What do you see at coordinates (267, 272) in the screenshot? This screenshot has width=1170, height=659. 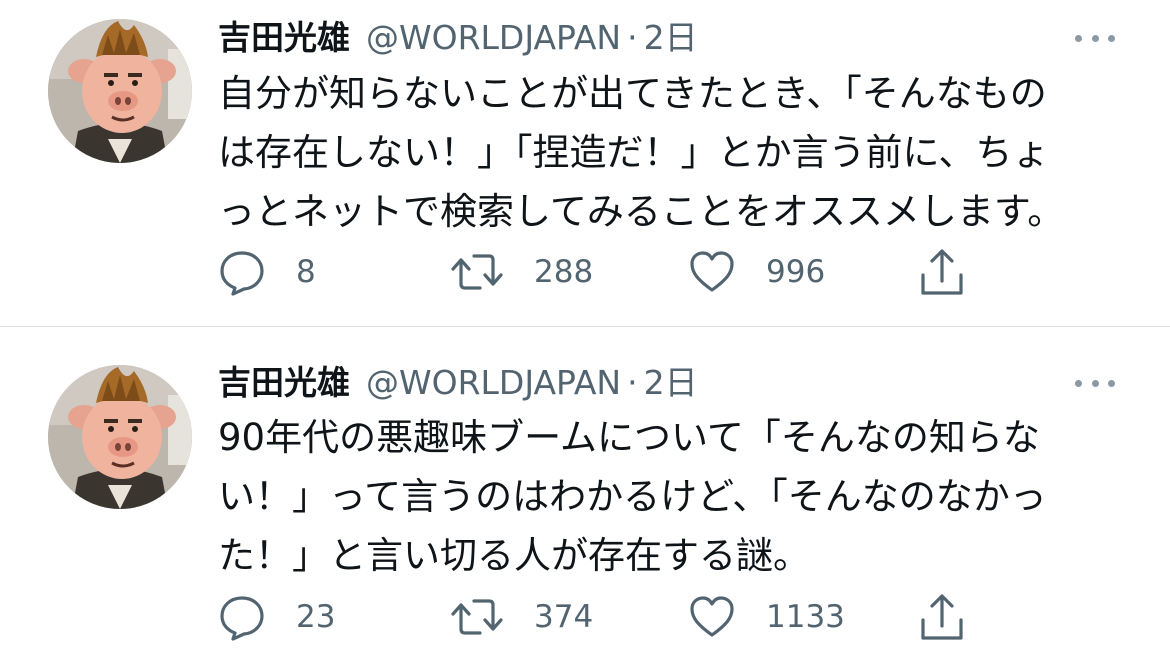 I see `reply-button: 8` at bounding box center [267, 272].